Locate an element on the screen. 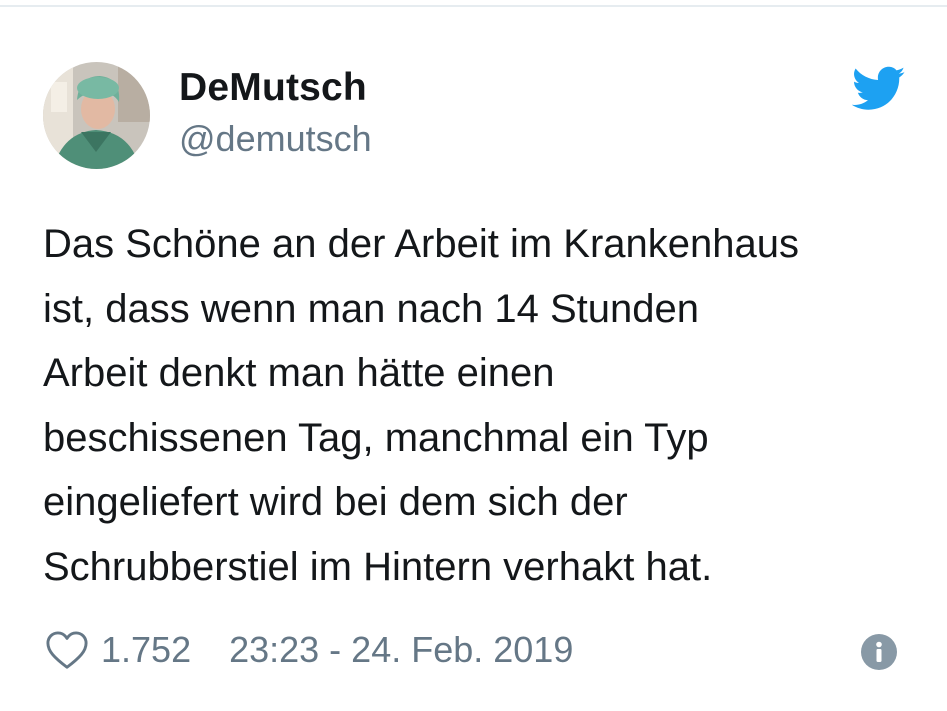 This screenshot has height=711, width=947. user-handle: @demutsch is located at coordinates (275, 139).